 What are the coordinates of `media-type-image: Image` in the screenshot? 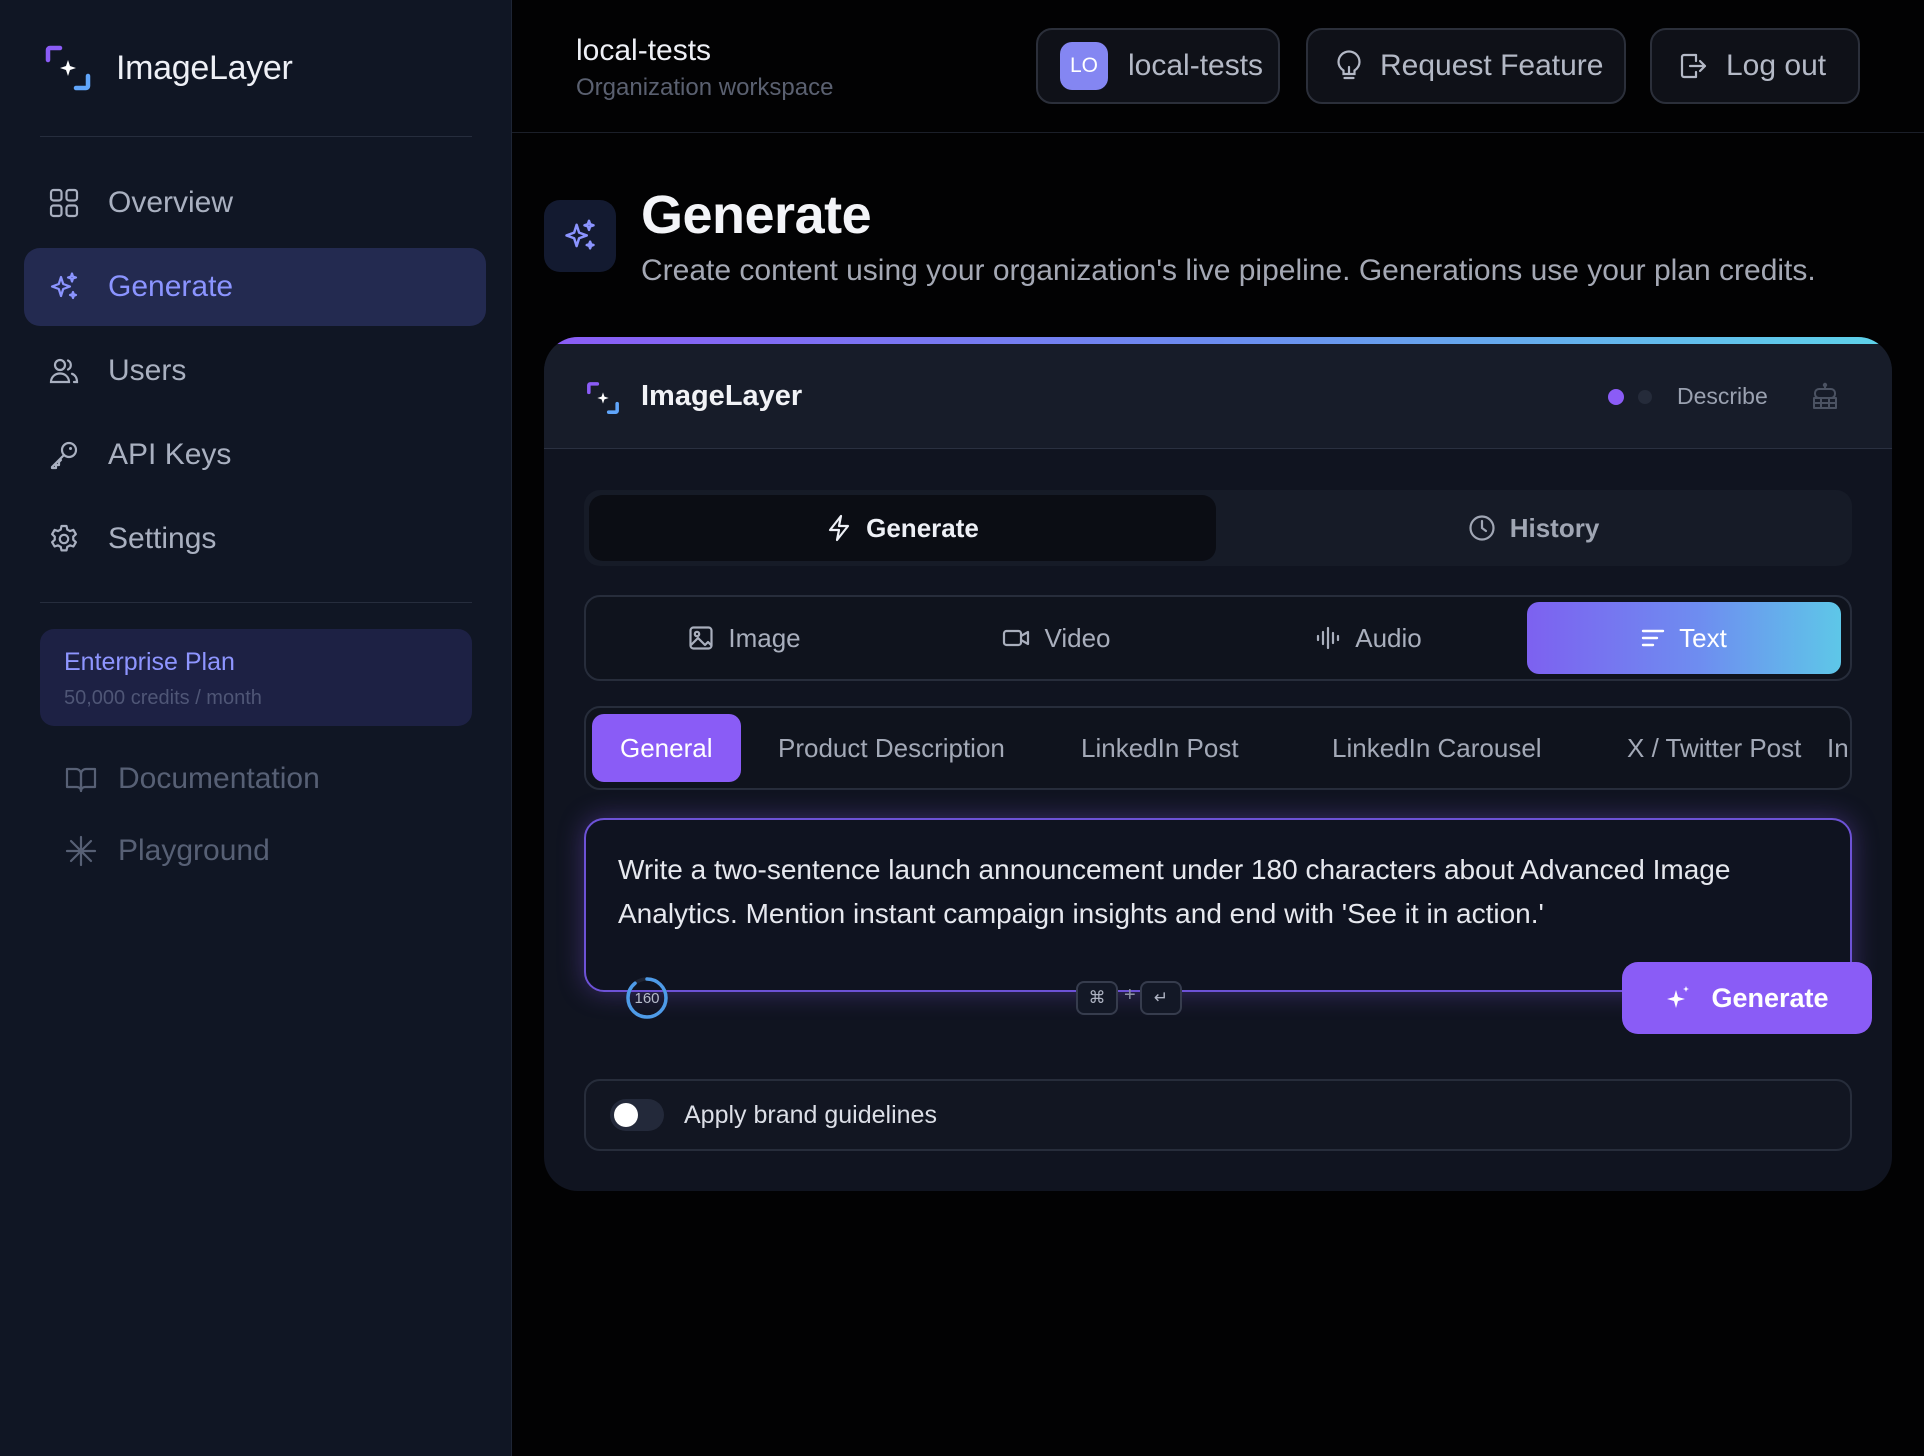 It's located at (744, 638).